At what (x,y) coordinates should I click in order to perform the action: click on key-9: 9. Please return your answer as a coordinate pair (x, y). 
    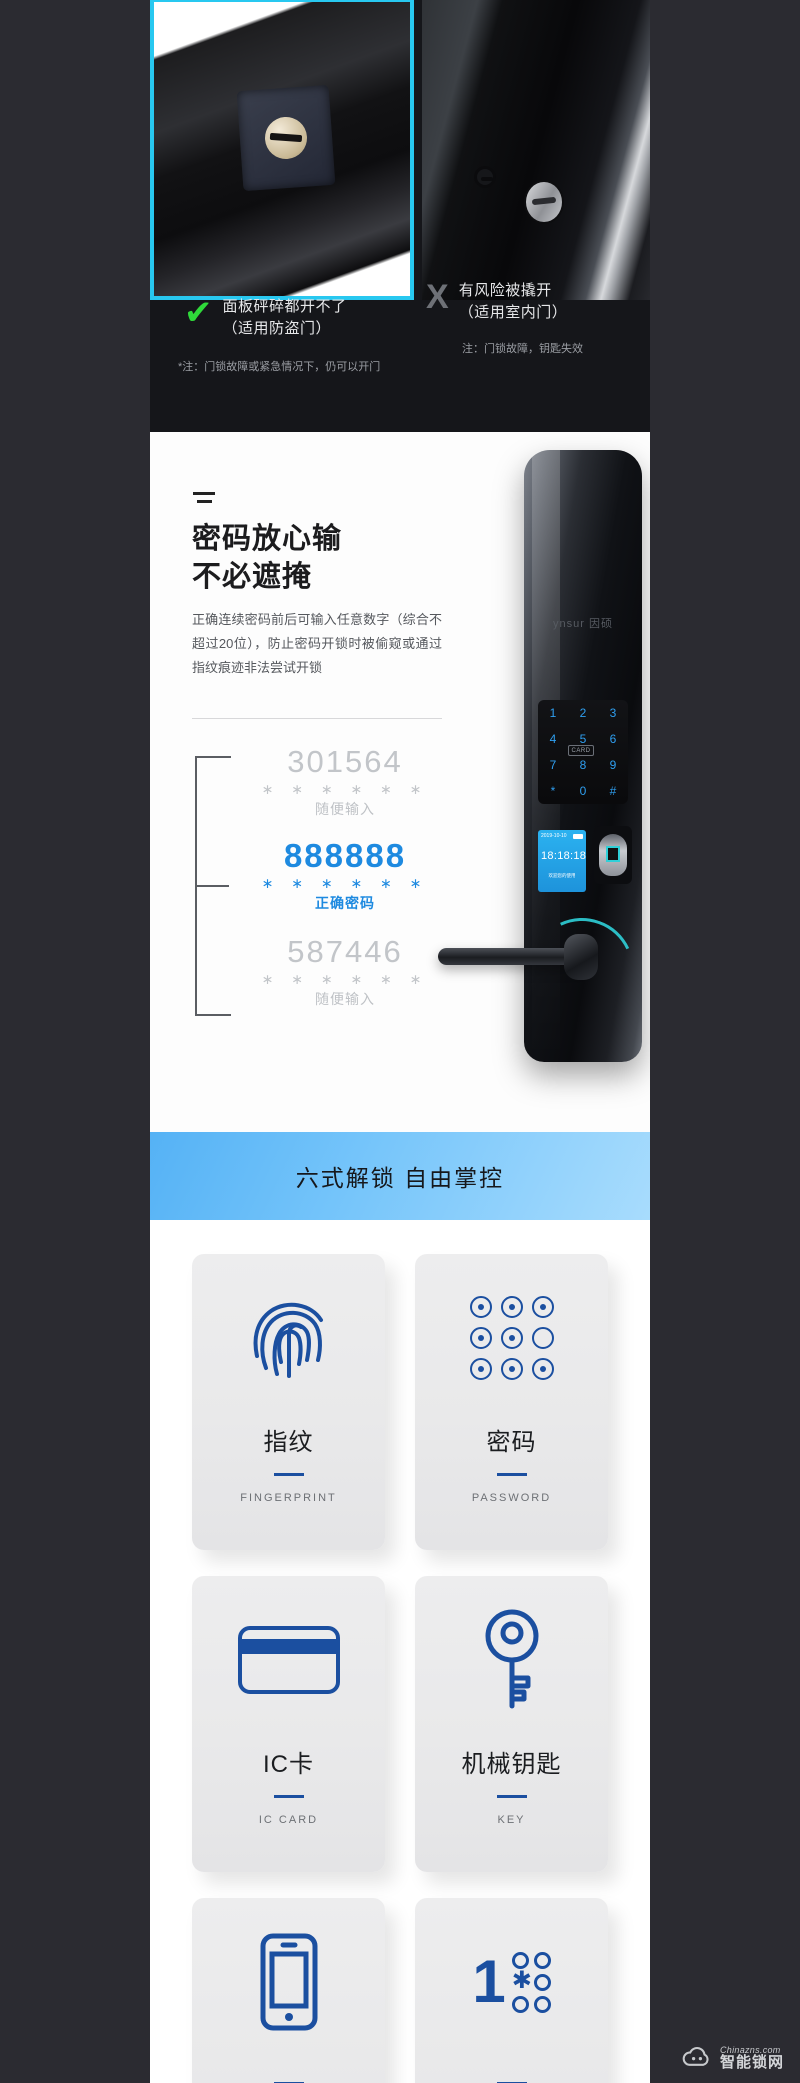
    Looking at the image, I should click on (613, 765).